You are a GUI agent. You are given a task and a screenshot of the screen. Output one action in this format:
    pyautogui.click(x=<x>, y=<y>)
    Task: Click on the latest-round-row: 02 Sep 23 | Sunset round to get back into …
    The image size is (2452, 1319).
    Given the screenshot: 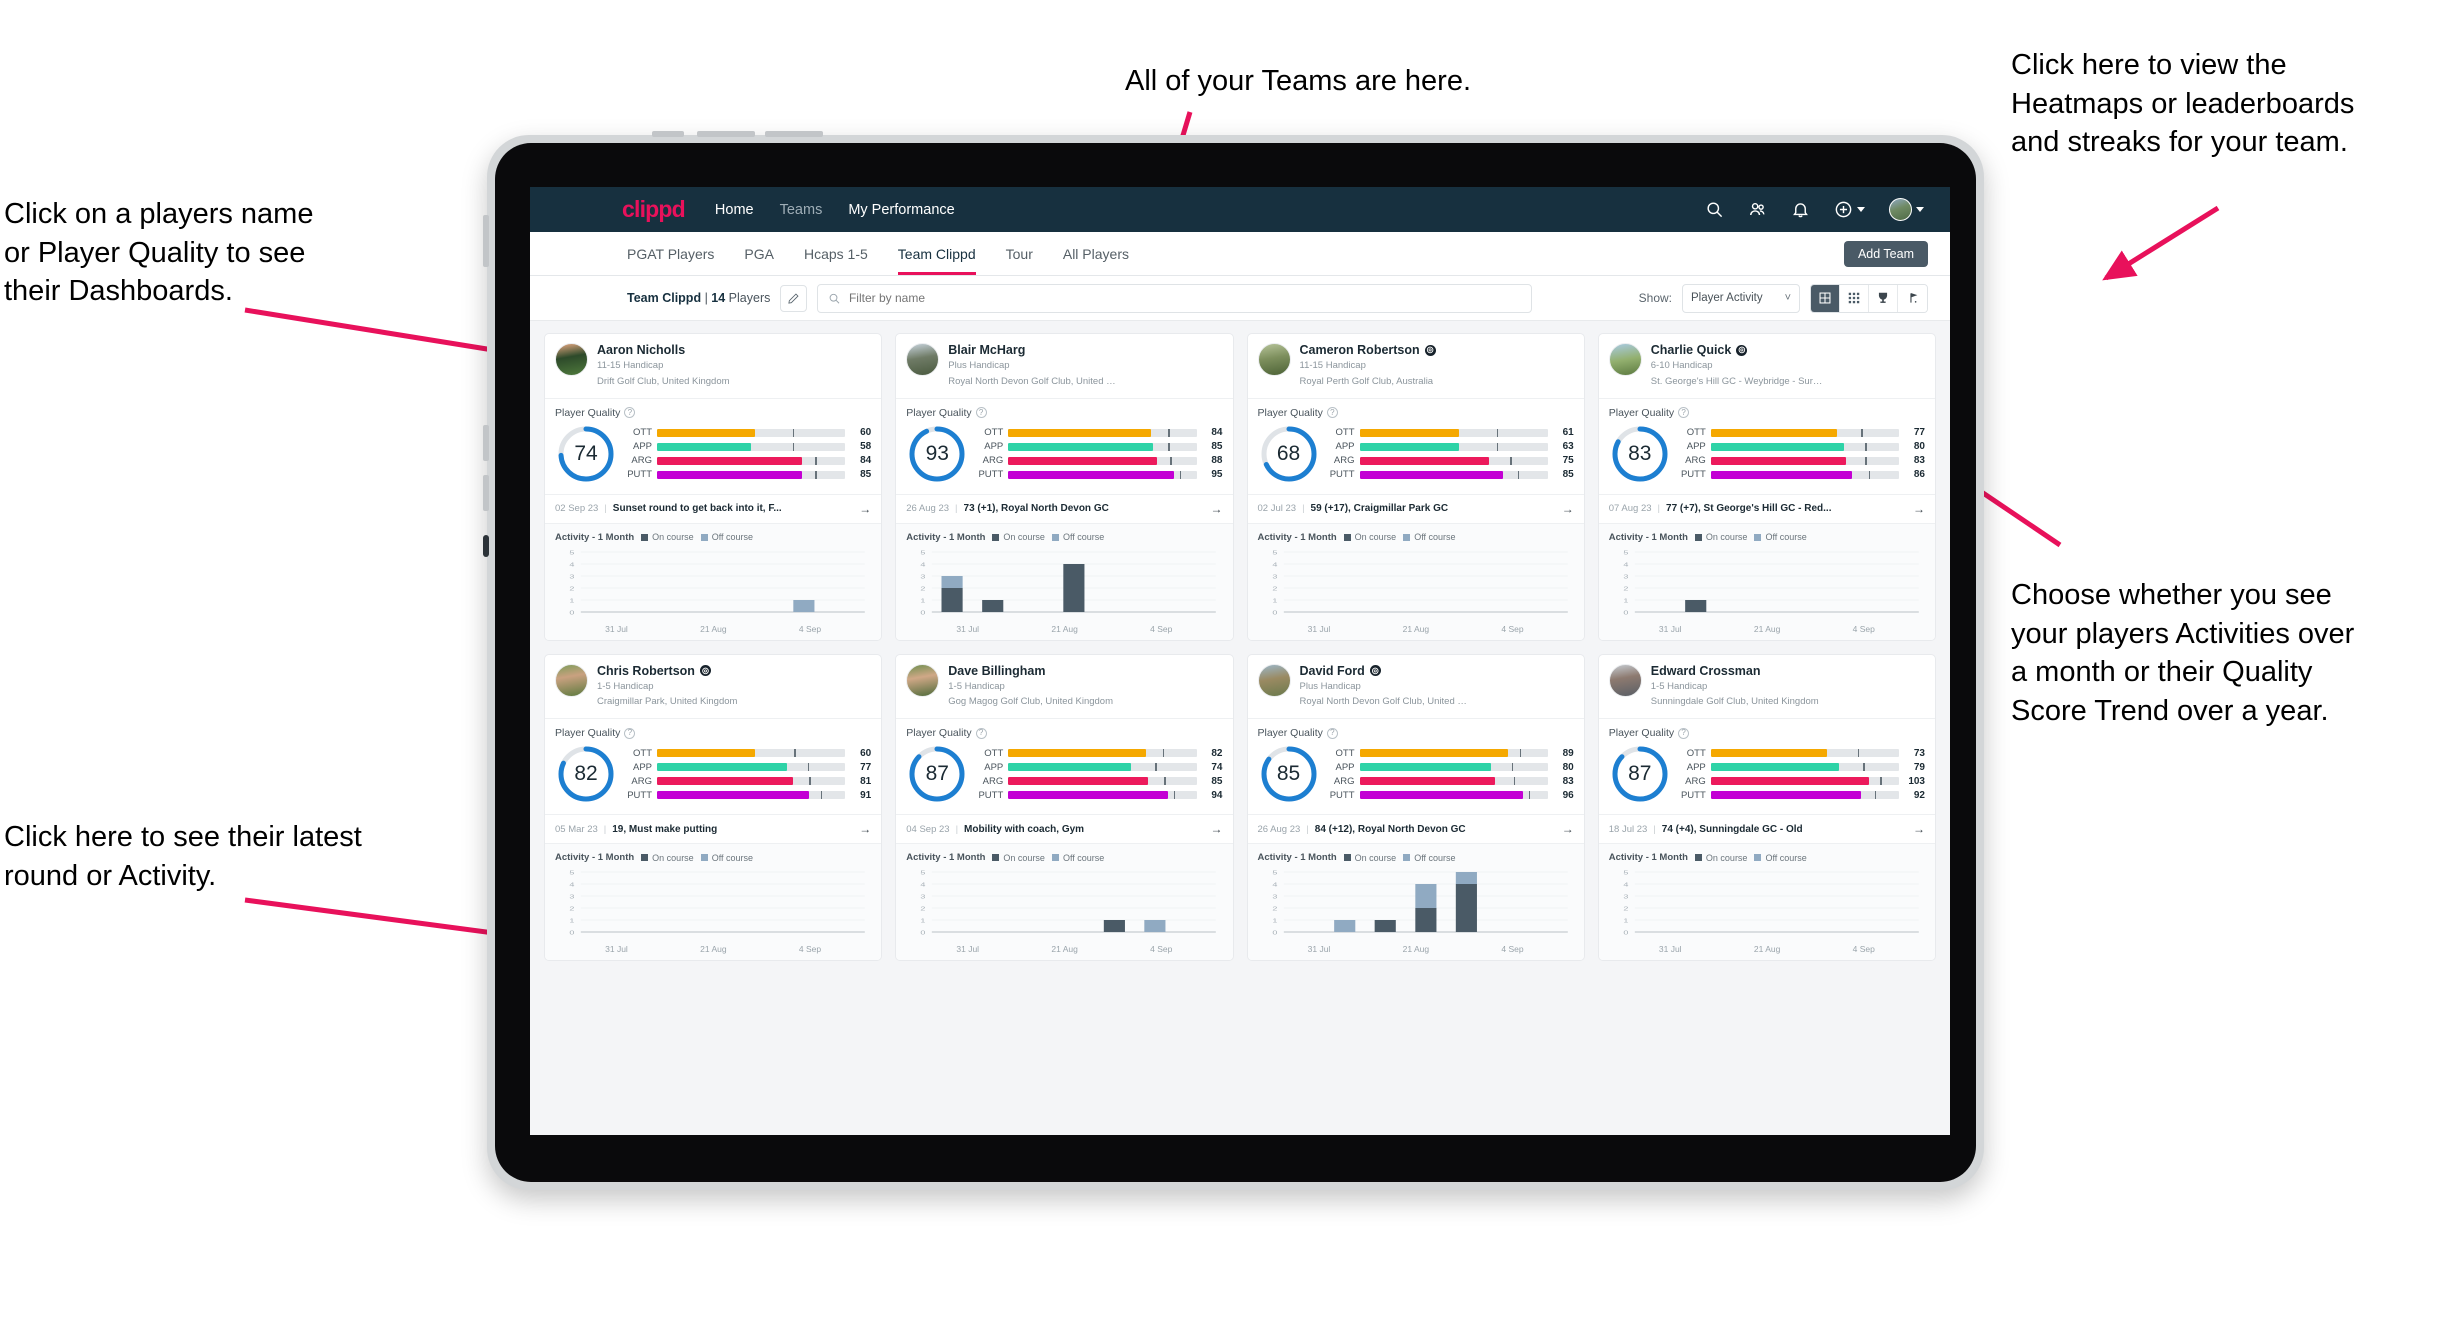 What is the action you would take?
    pyautogui.click(x=713, y=509)
    